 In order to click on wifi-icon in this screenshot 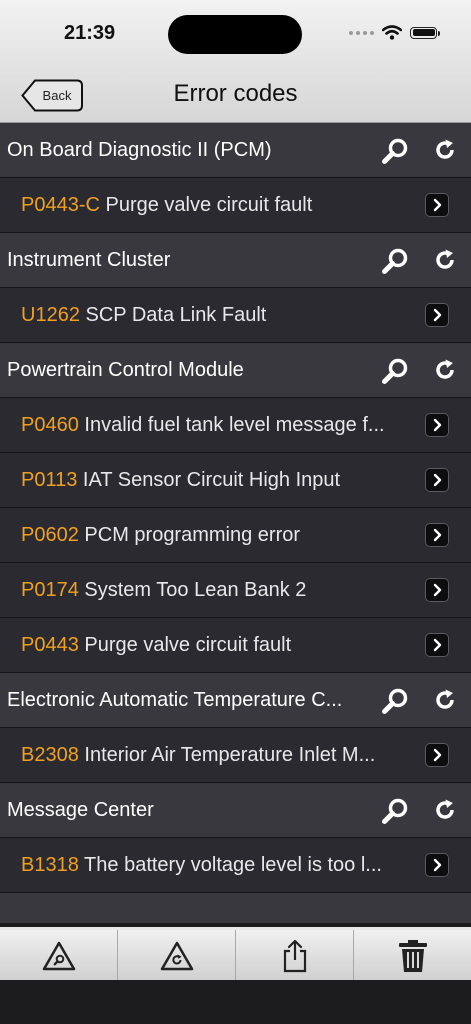, I will do `click(392, 32)`.